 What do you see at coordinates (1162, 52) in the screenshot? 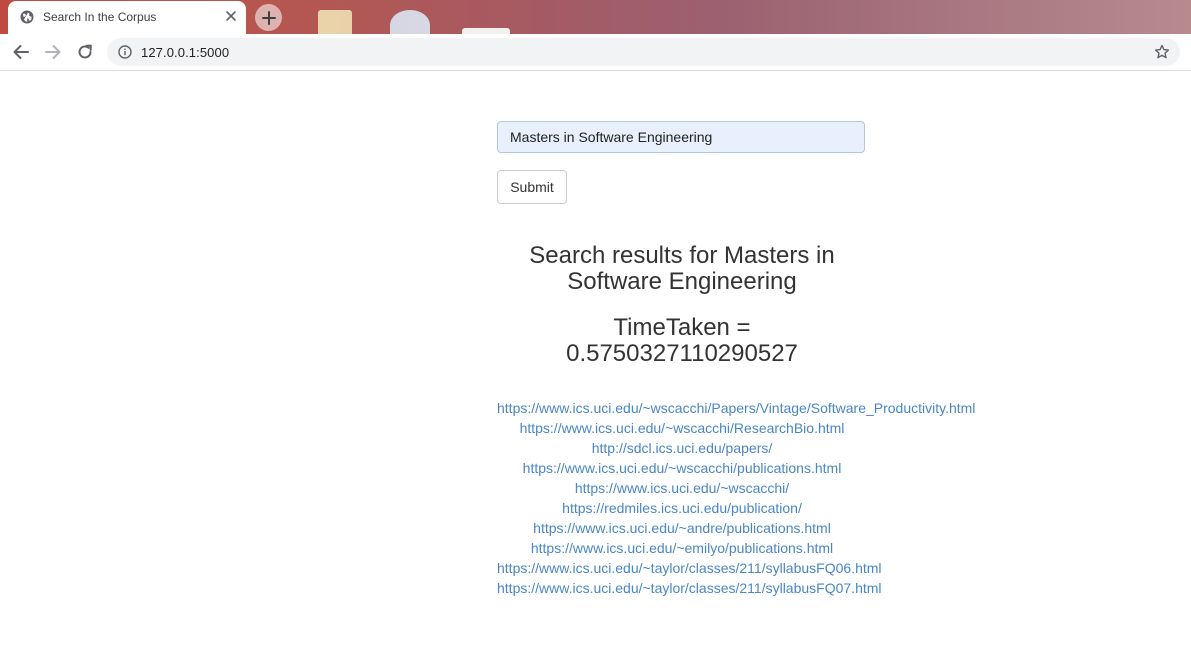
I see `star-icon` at bounding box center [1162, 52].